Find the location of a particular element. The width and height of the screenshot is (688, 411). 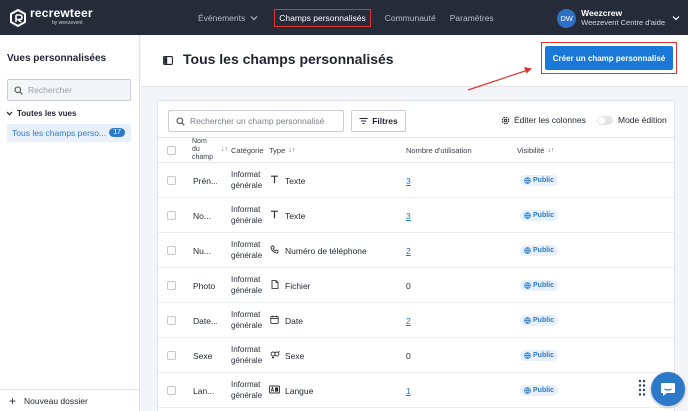

table-row: Lan... Informat générale Langue 1 Public is located at coordinates (416, 390).